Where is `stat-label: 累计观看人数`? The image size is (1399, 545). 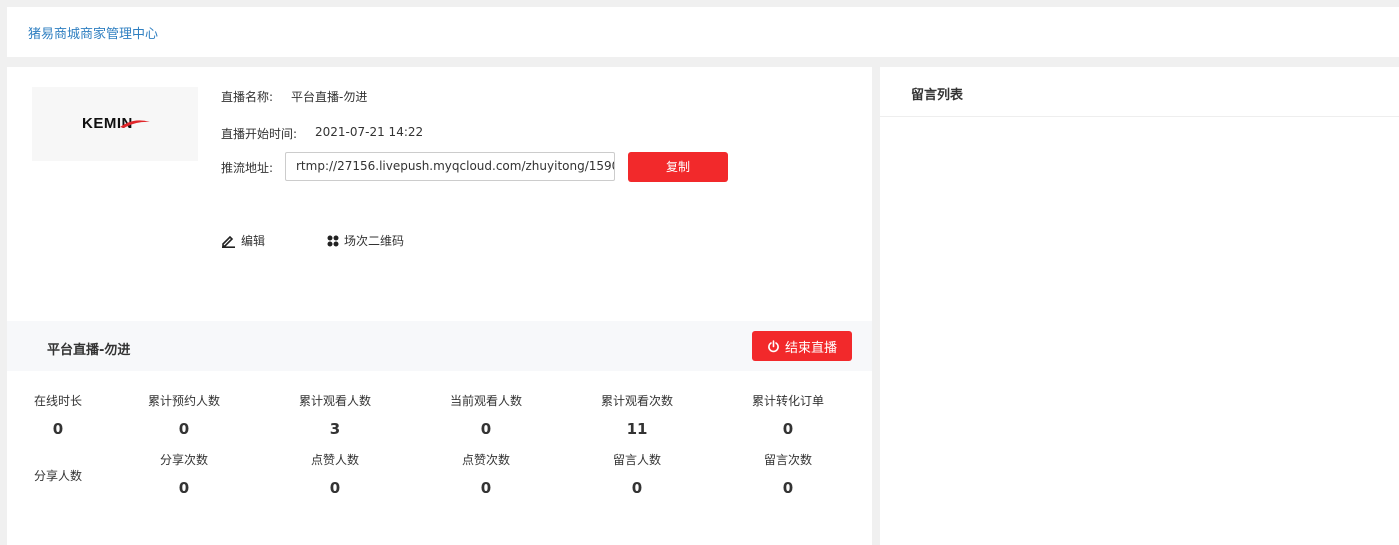 stat-label: 累计观看人数 is located at coordinates (335, 401).